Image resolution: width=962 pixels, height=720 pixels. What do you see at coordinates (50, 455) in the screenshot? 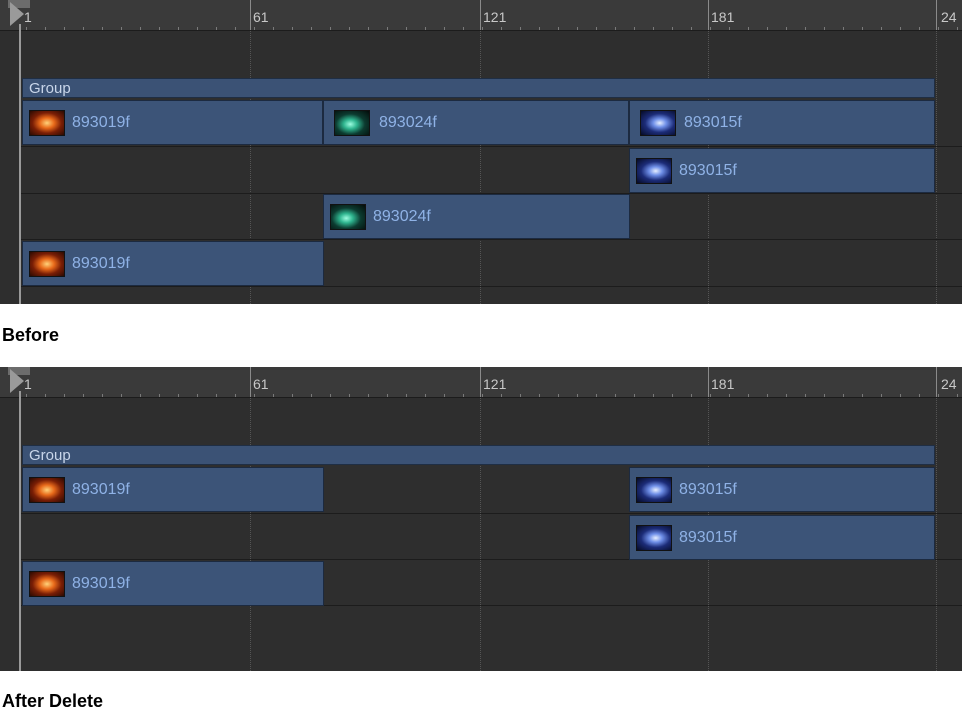
I see `group-label: Group` at bounding box center [50, 455].